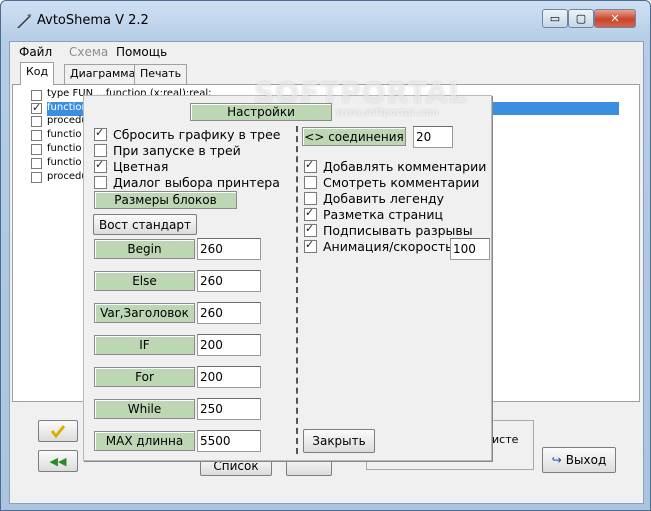  I want to click on menu-help: Помощь, so click(141, 52).